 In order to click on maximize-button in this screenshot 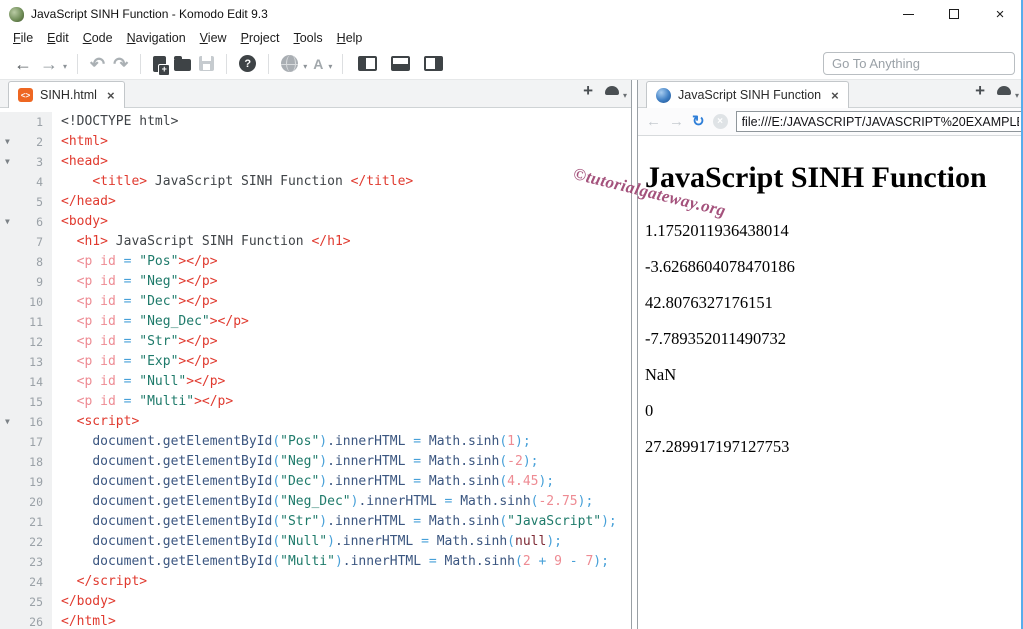, I will do `click(954, 14)`.